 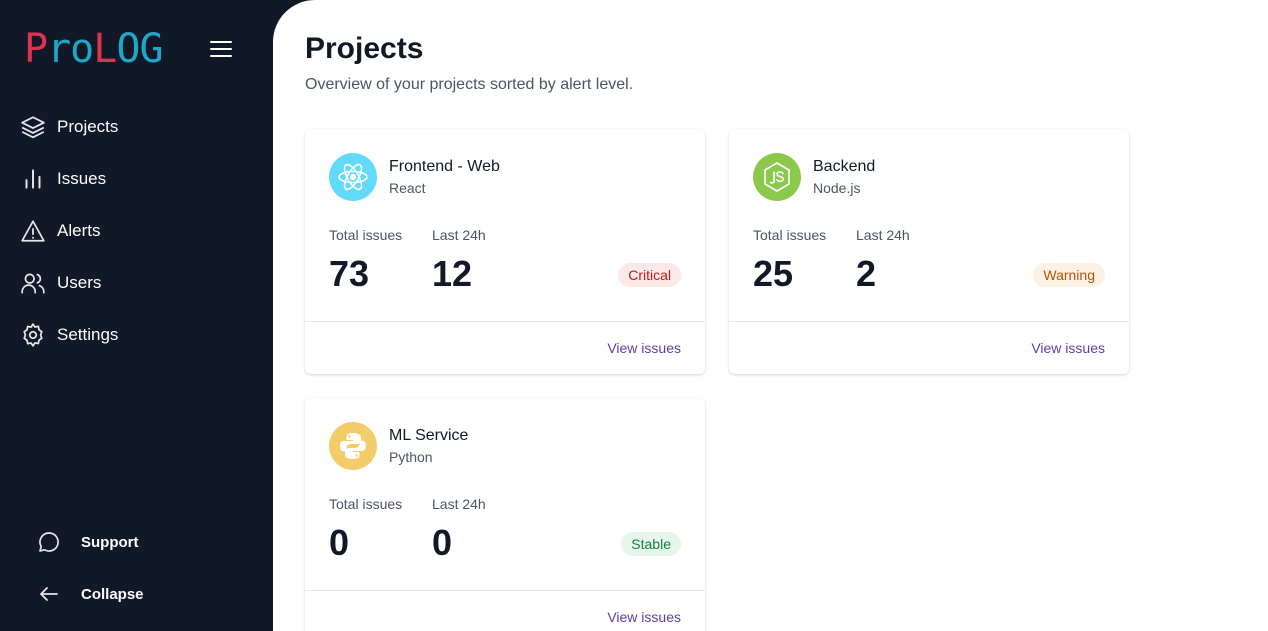 I want to click on chat-bubble-icon, so click(x=49, y=542).